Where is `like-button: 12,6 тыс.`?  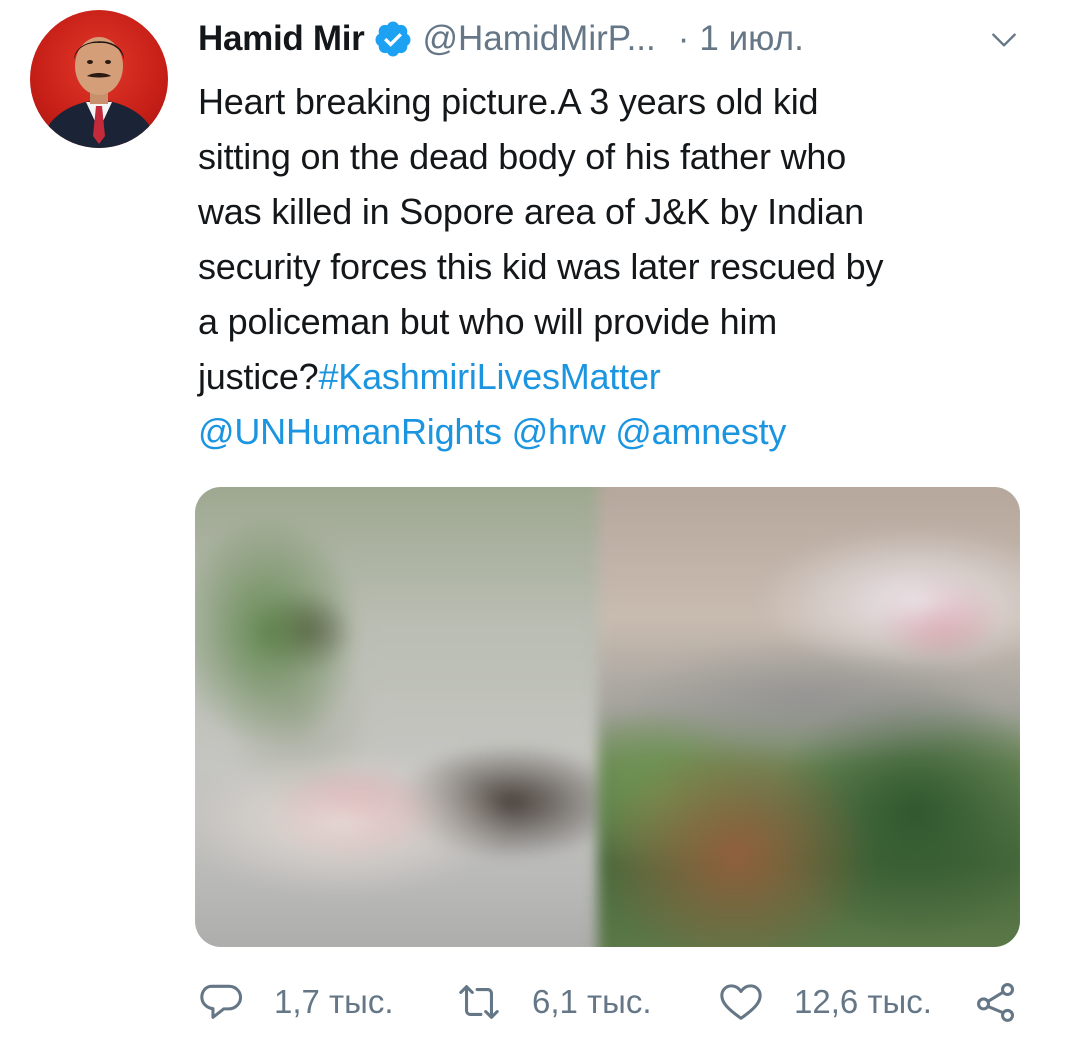 like-button: 12,6 тыс. is located at coordinates (825, 1002).